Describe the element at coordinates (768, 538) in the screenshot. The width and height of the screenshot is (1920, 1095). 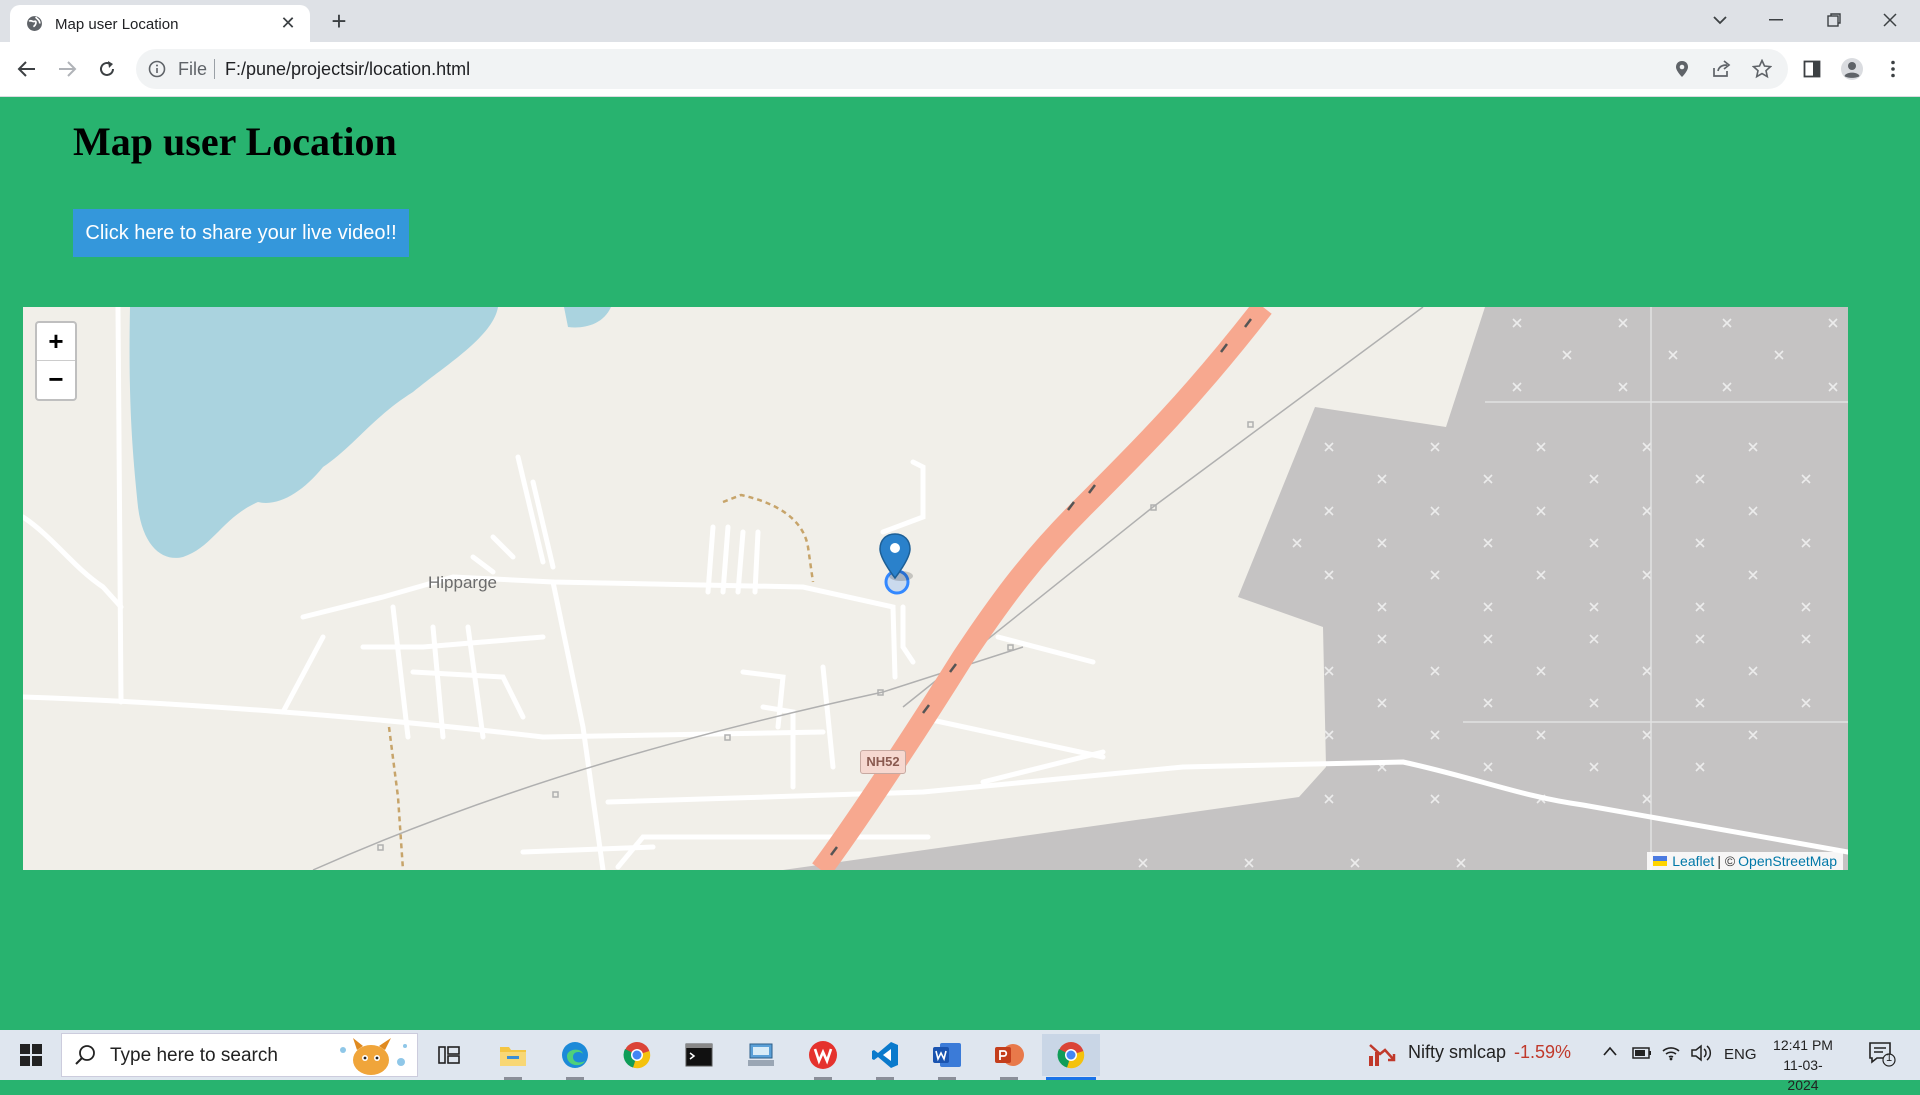
I see `dirt-track` at that location.